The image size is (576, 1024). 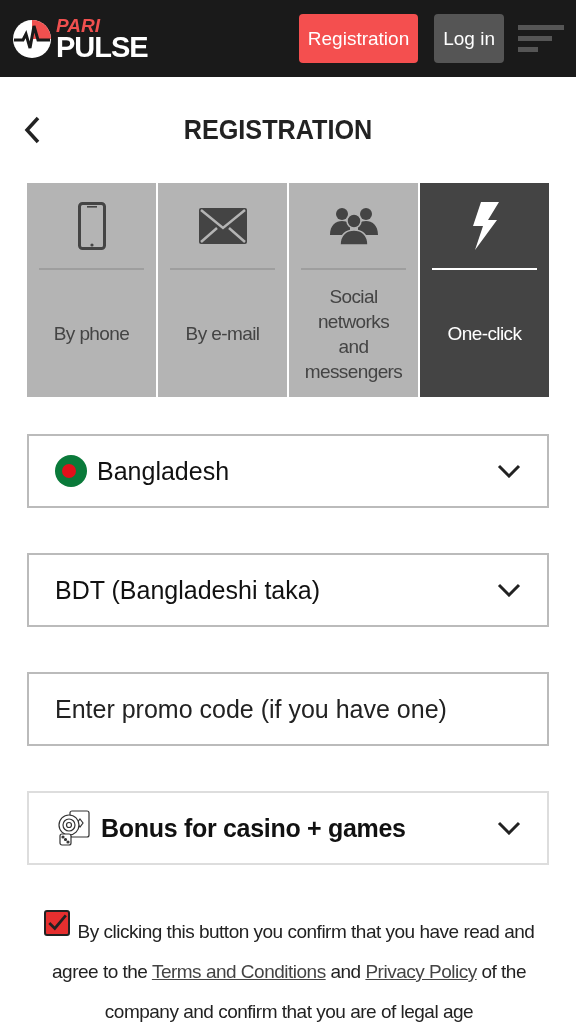 What do you see at coordinates (288, 828) in the screenshot?
I see `bonus-select: Bonus for casino + games` at bounding box center [288, 828].